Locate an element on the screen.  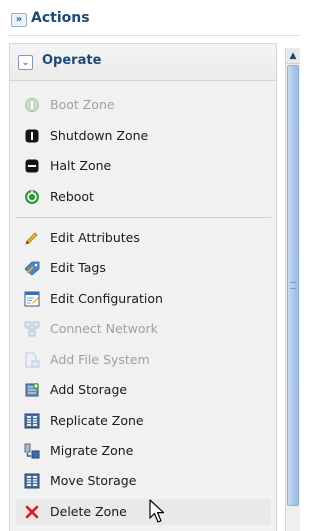
menu-item-halt-zone: Halt Zone is located at coordinates (143, 166).